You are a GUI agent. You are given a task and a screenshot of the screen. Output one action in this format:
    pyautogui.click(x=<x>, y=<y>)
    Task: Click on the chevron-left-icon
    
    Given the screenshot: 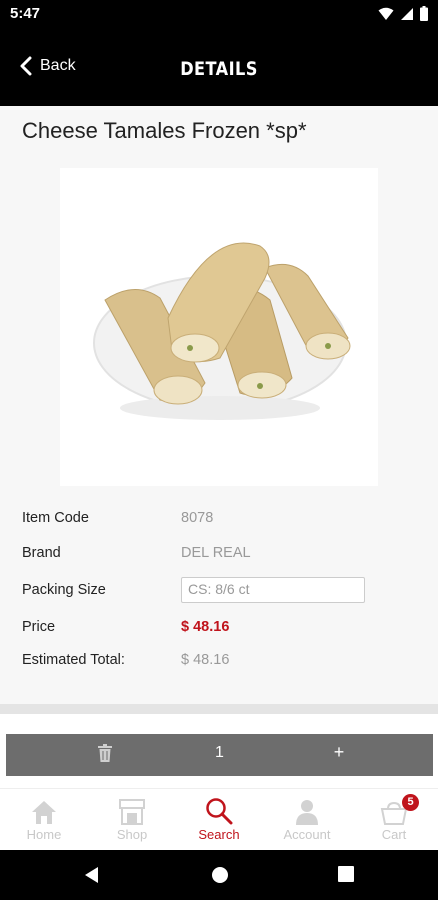 What is the action you would take?
    pyautogui.click(x=26, y=66)
    